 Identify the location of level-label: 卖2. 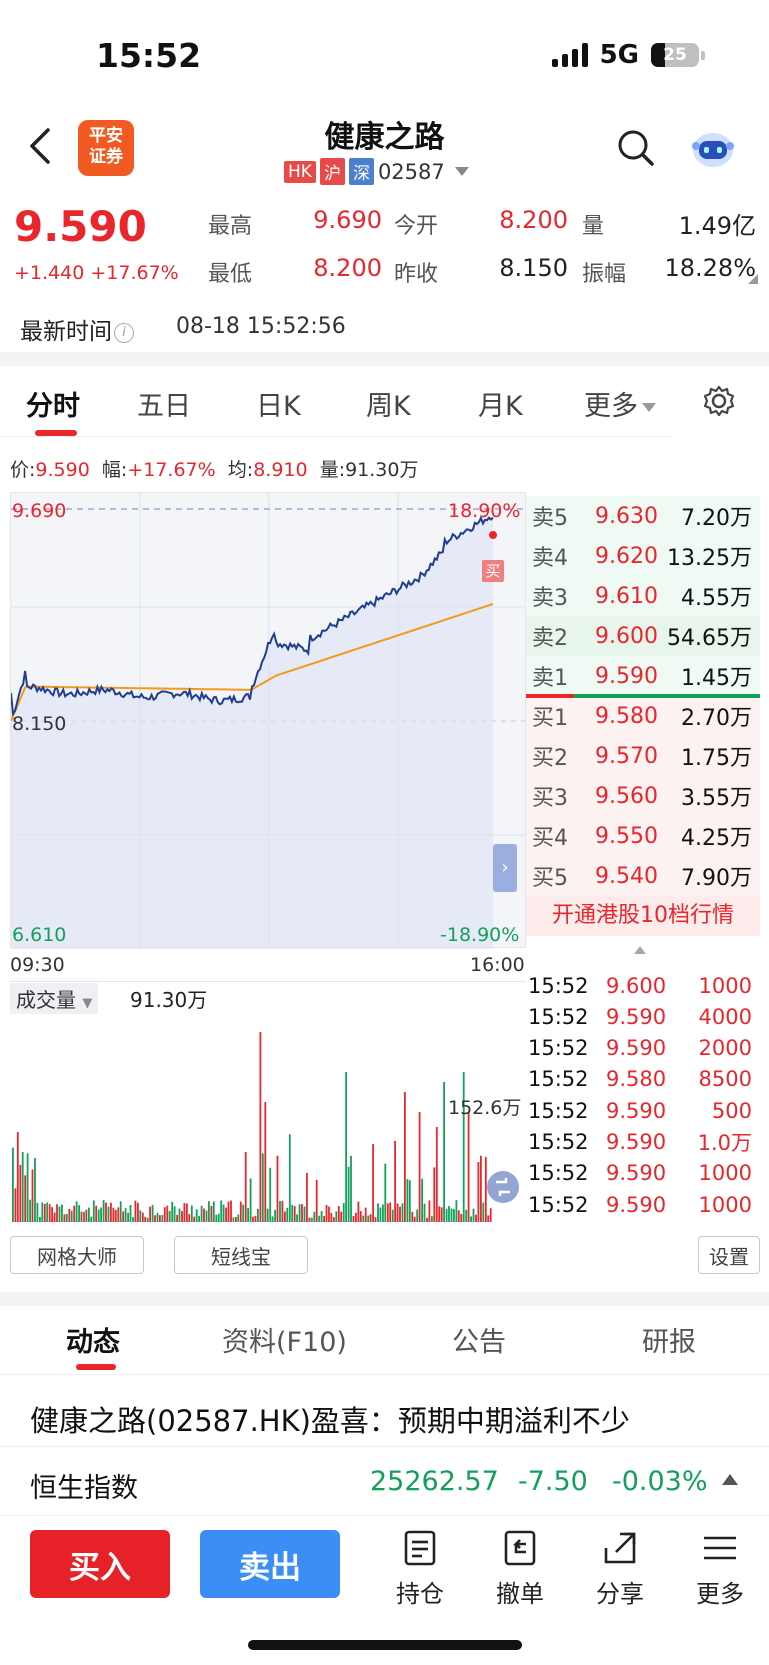
(550, 638).